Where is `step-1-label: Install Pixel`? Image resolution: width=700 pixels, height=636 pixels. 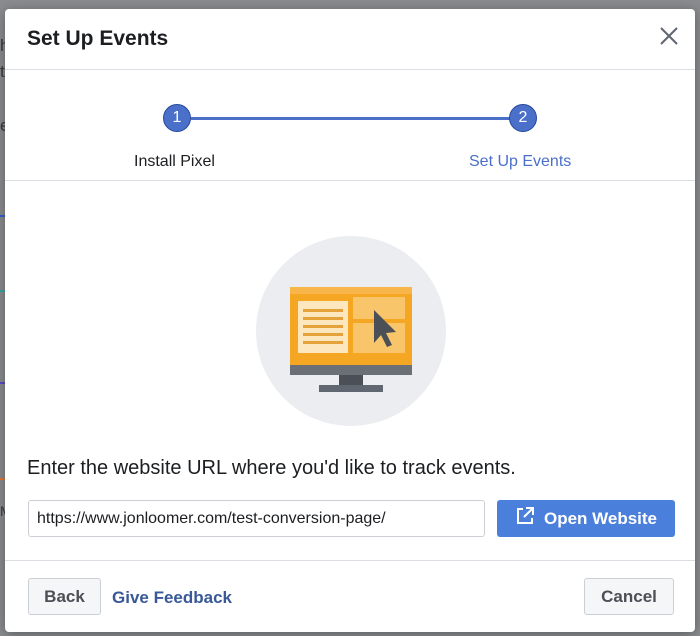
step-1-label: Install Pixel is located at coordinates (174, 161).